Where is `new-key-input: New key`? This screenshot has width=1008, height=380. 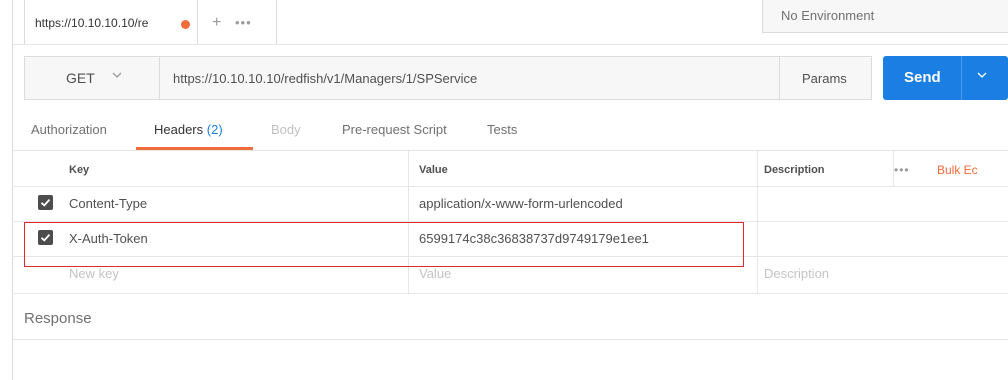
new-key-input: New key is located at coordinates (94, 273).